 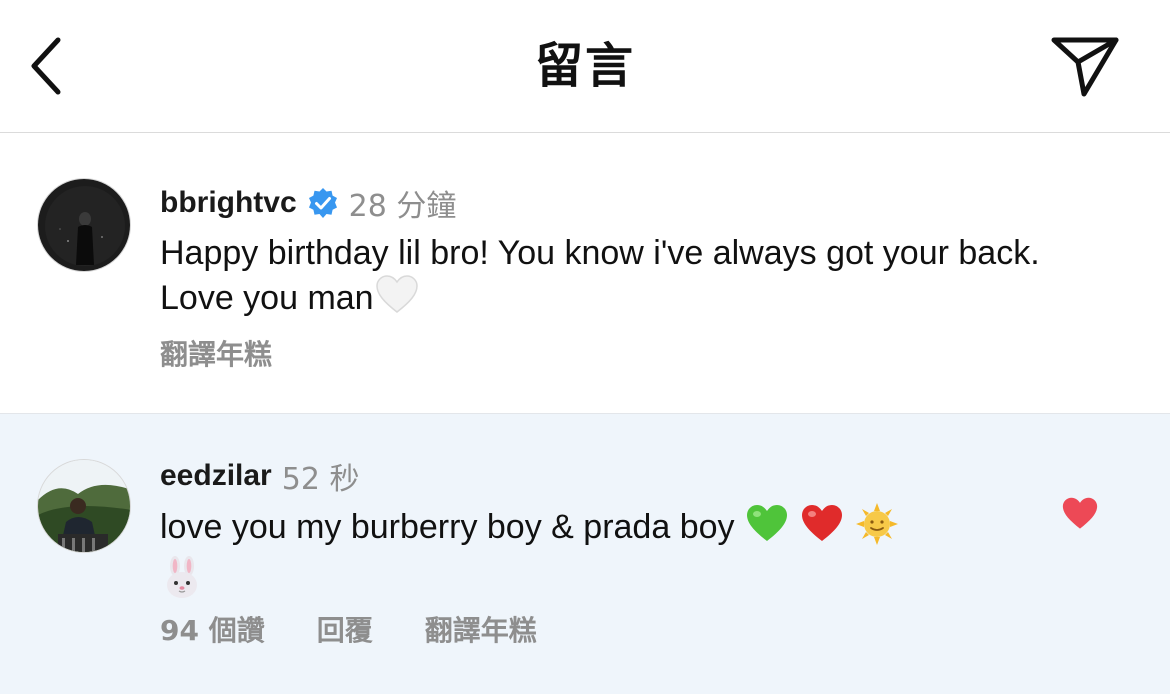 I want to click on like-button, so click(x=1080, y=514).